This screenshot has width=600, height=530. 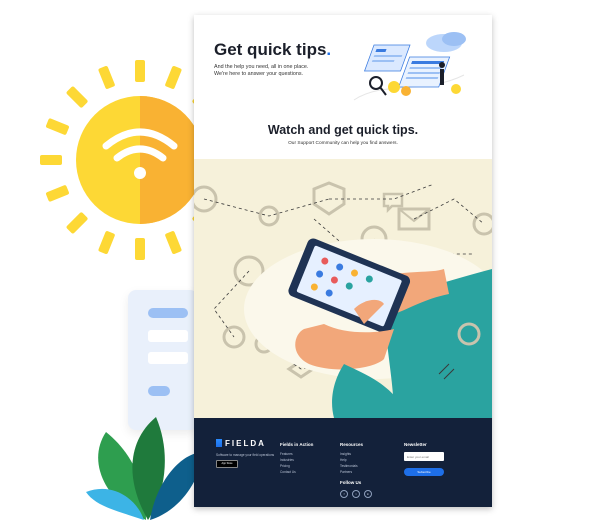 I want to click on linkedin-icon: in, so click(x=368, y=494).